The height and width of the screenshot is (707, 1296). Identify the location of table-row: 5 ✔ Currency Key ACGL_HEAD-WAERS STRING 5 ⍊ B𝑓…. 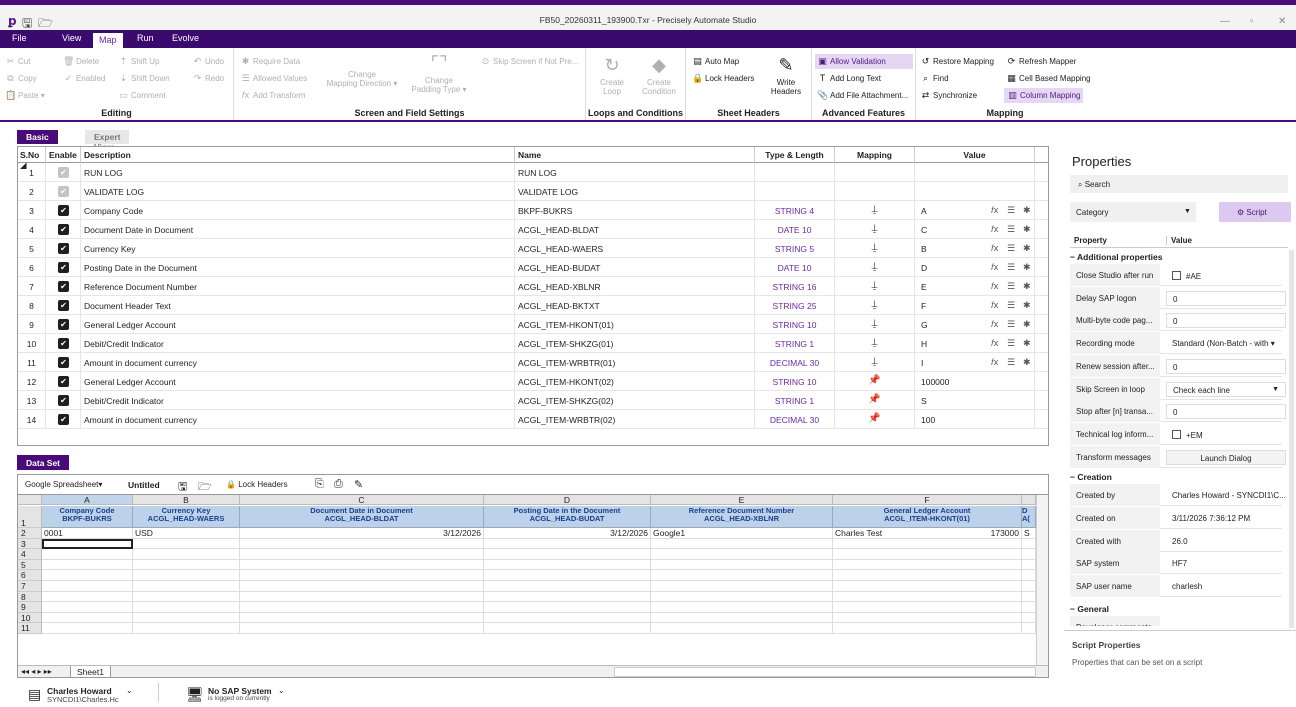
(533, 248).